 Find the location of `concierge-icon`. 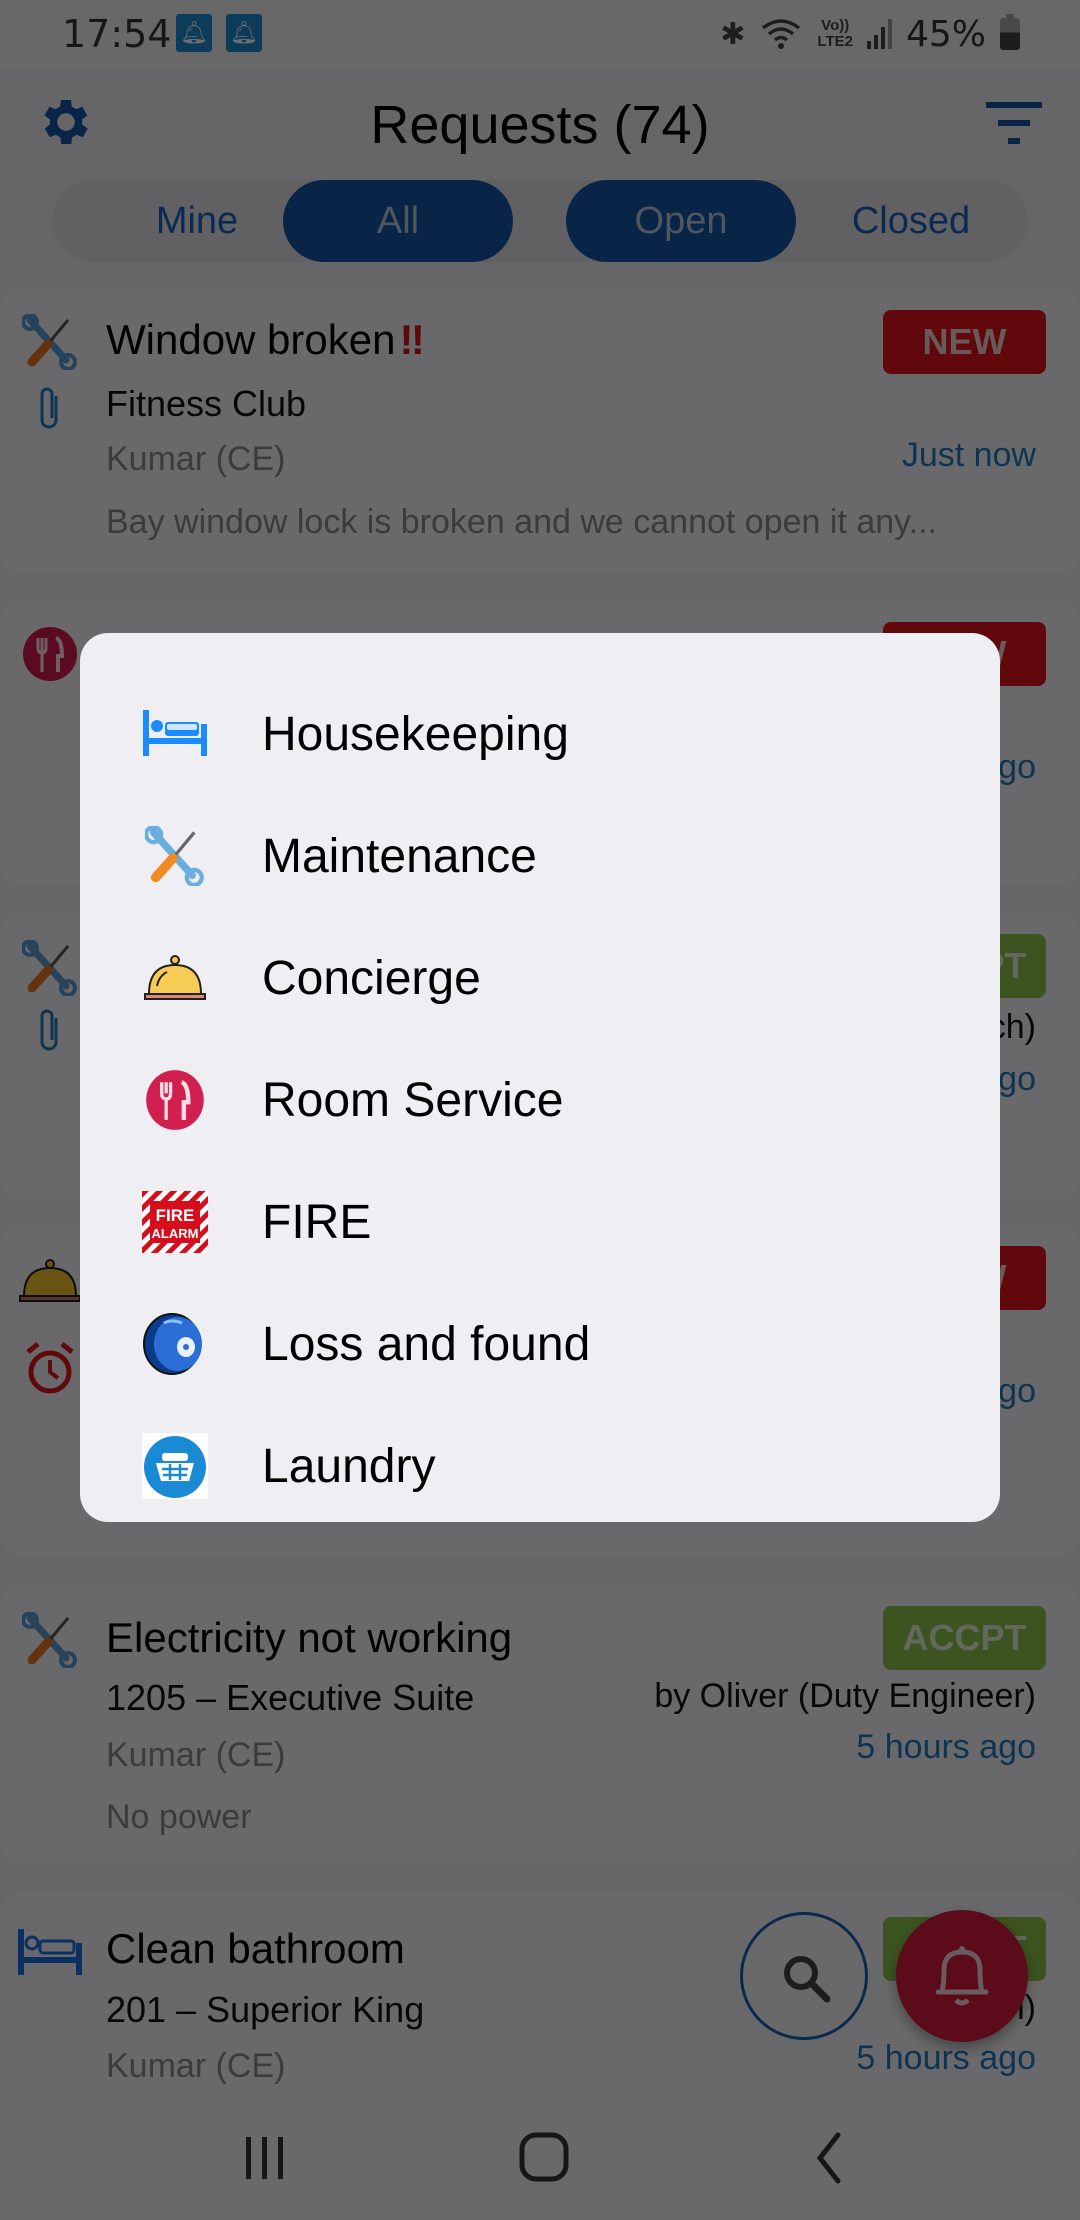

concierge-icon is located at coordinates (175, 978).